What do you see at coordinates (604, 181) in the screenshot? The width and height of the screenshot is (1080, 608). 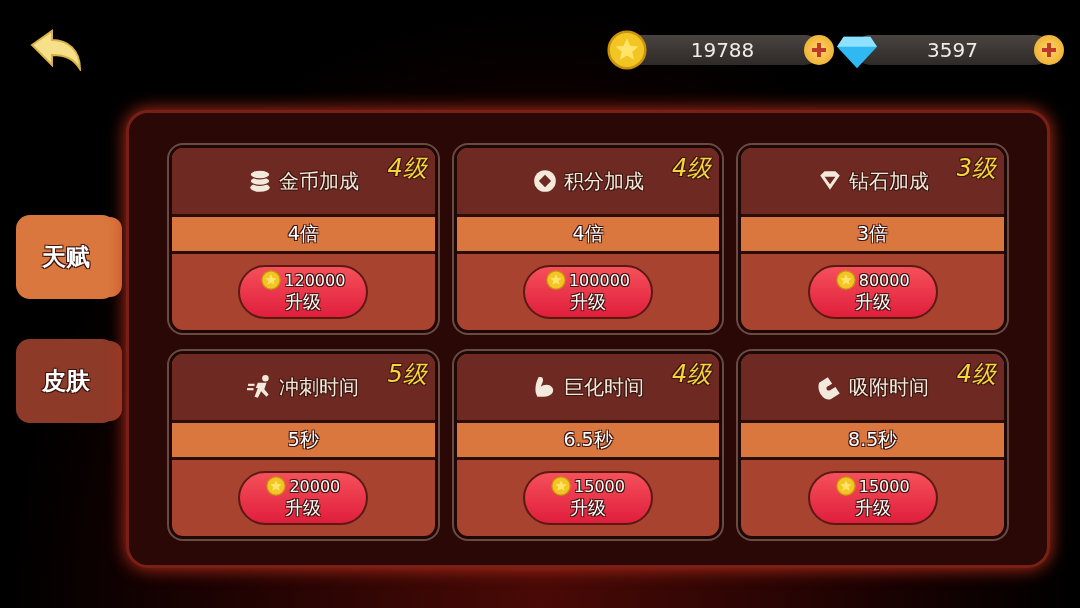 I see `card-title: 积分加成` at bounding box center [604, 181].